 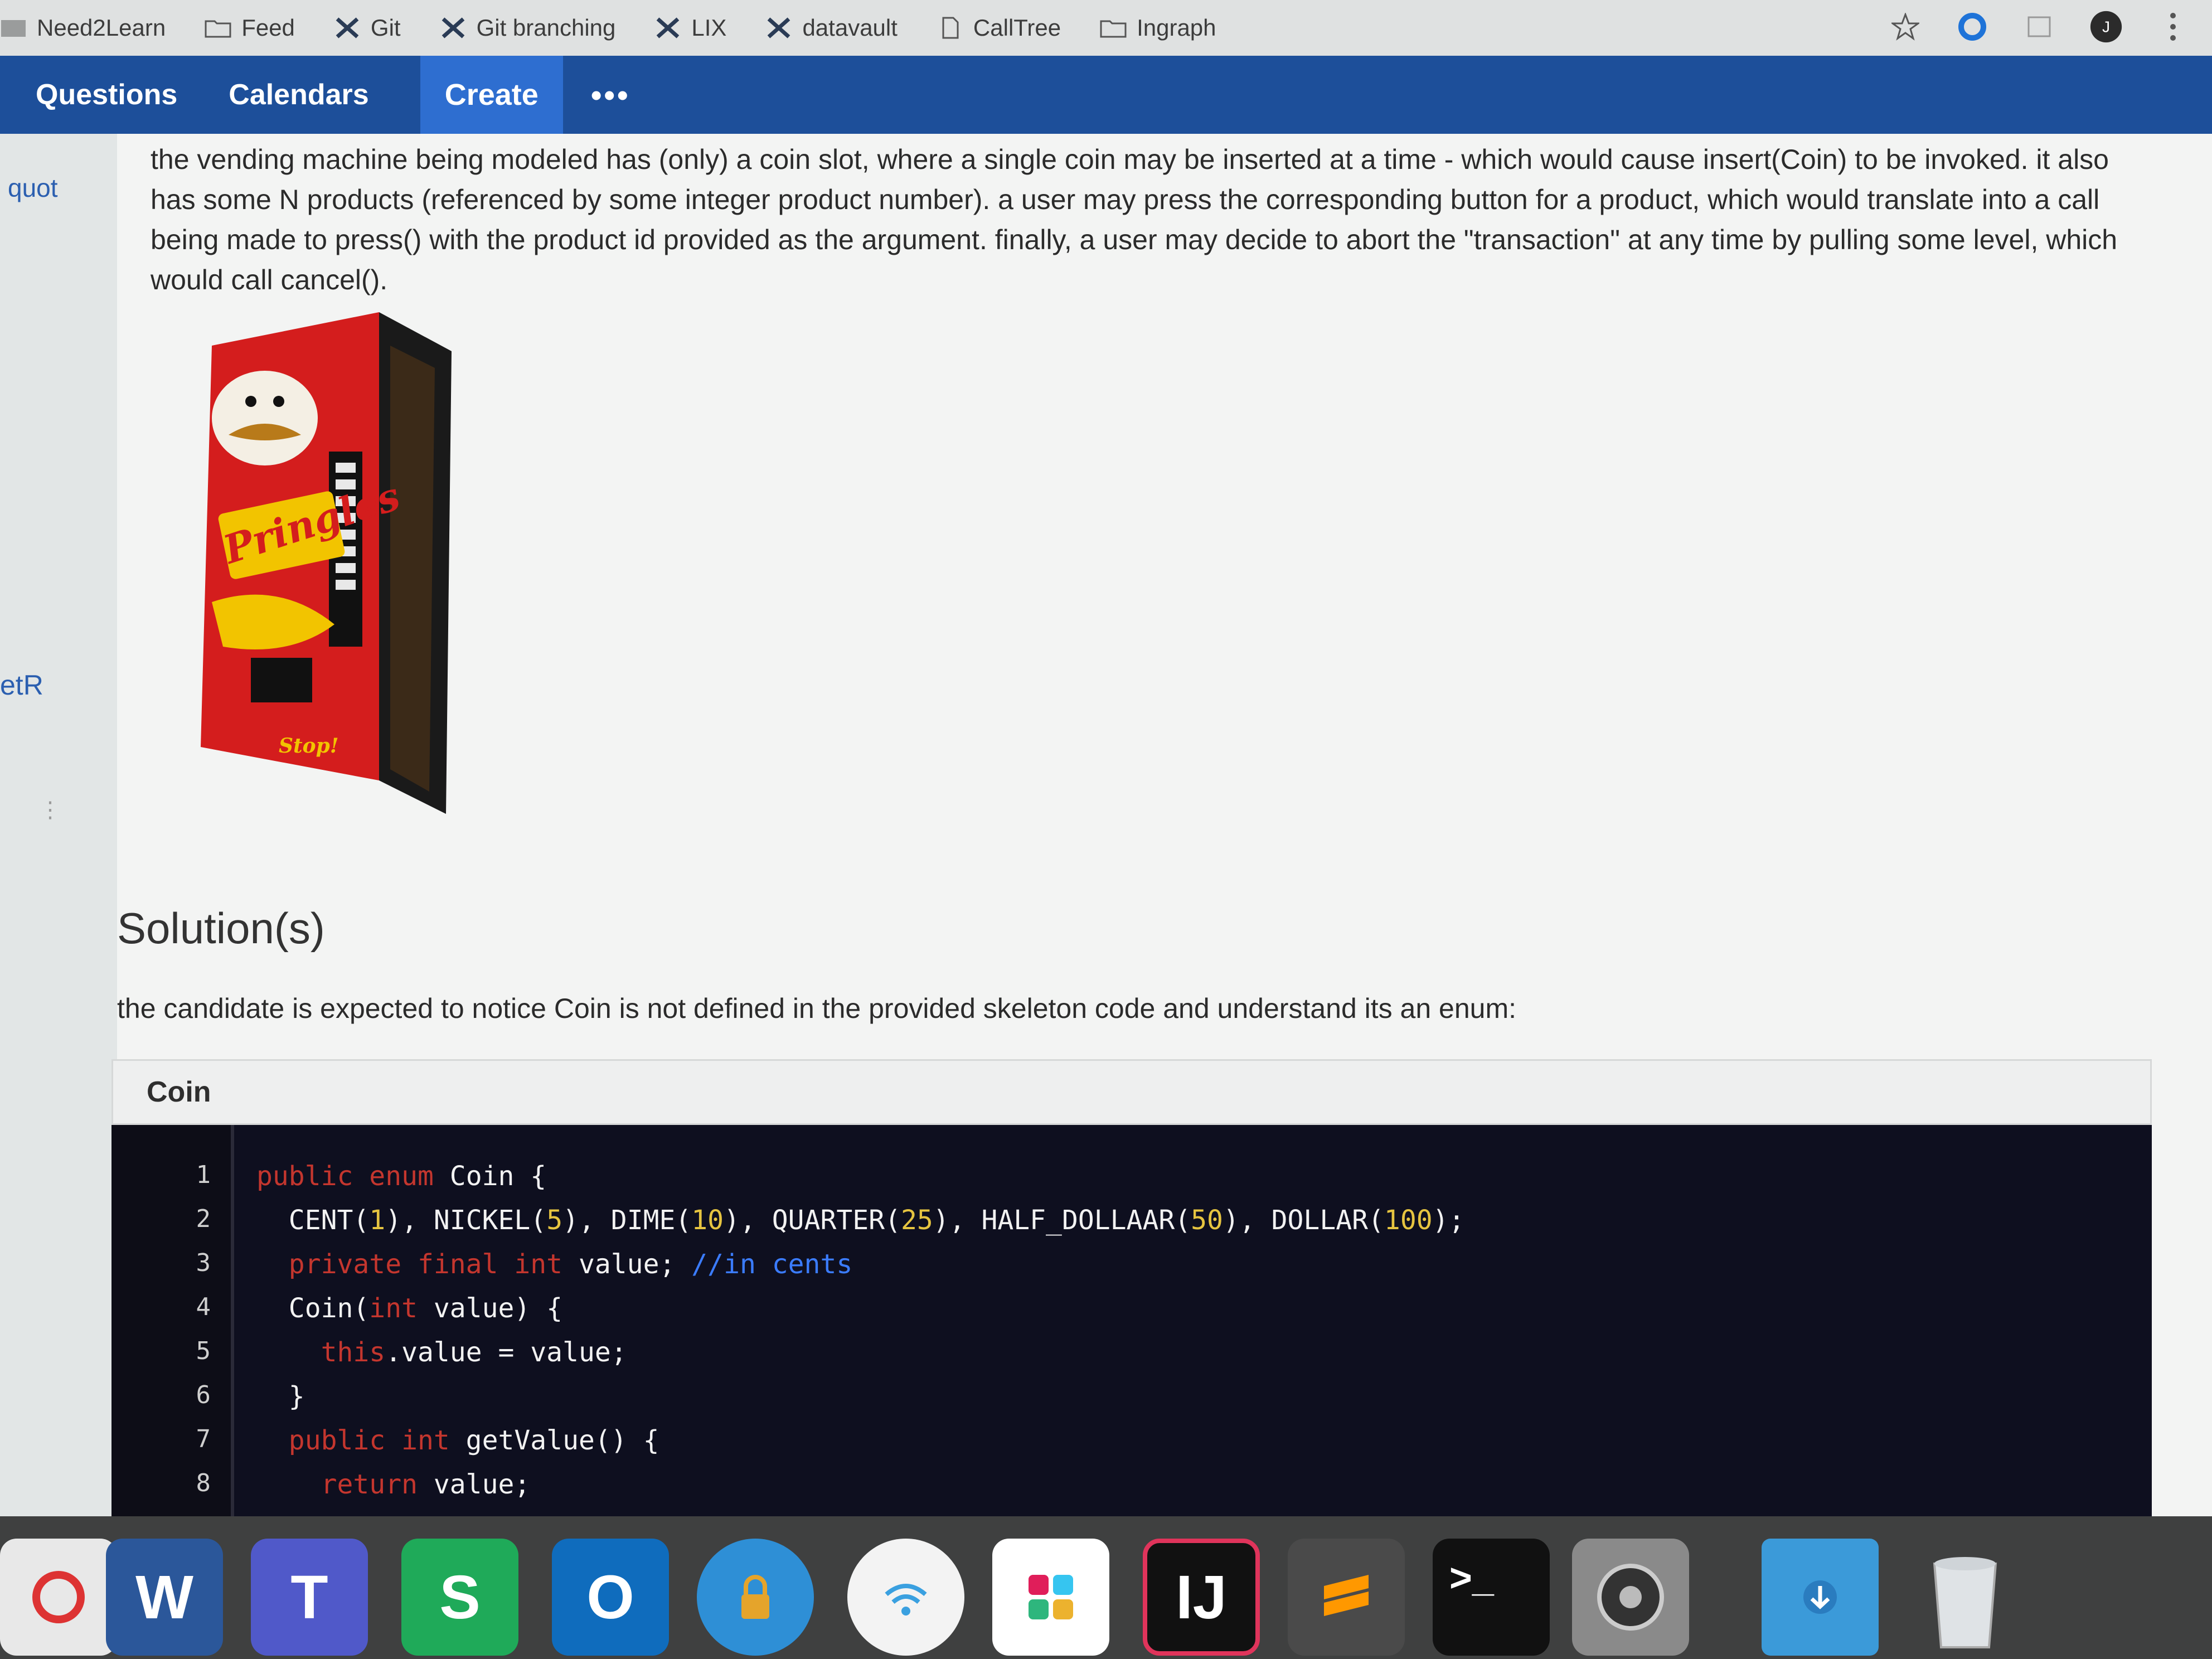 I want to click on profile-icon: J, so click(x=2106, y=26).